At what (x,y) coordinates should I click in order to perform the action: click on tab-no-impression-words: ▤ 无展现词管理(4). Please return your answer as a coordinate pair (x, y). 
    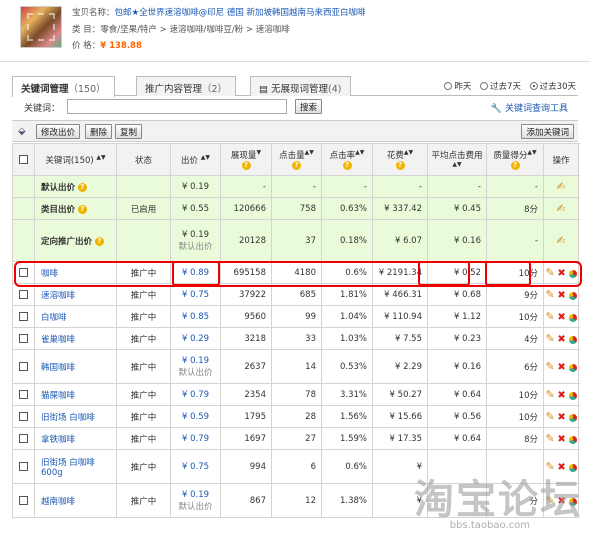
    Looking at the image, I should click on (300, 86).